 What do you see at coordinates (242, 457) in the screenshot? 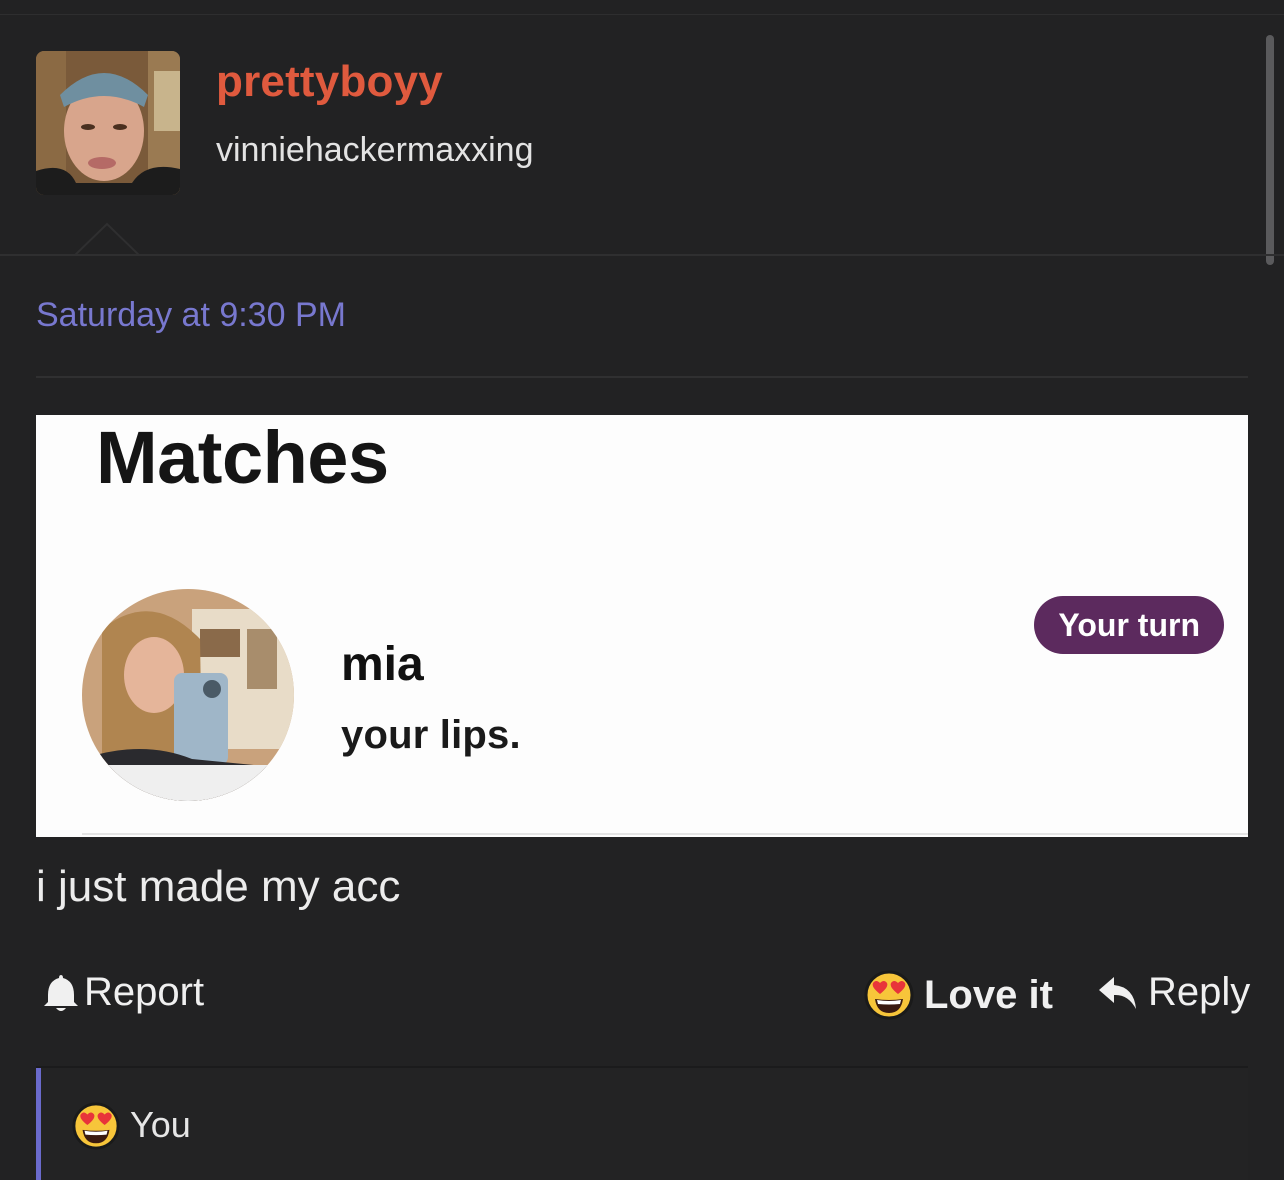
I see `matches-heading: Matches` at bounding box center [242, 457].